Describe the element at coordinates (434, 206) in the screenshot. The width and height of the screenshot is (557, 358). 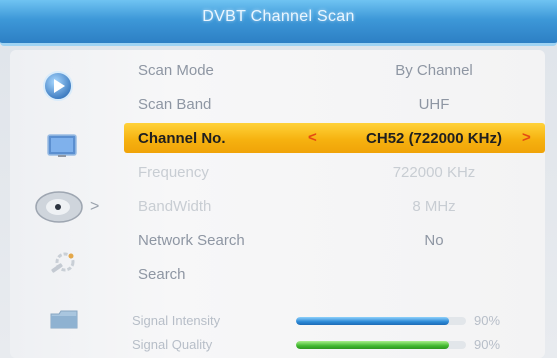
I see `bandwidth-value: 8 MHz` at that location.